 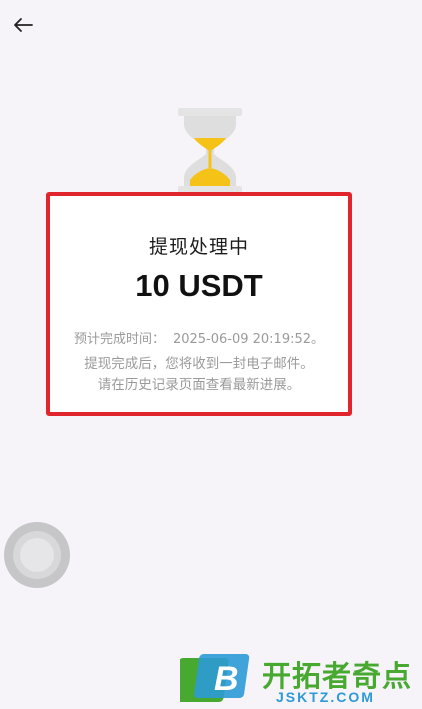 What do you see at coordinates (325, 697) in the screenshot?
I see `watermark-domain: JSKTZ.COM` at bounding box center [325, 697].